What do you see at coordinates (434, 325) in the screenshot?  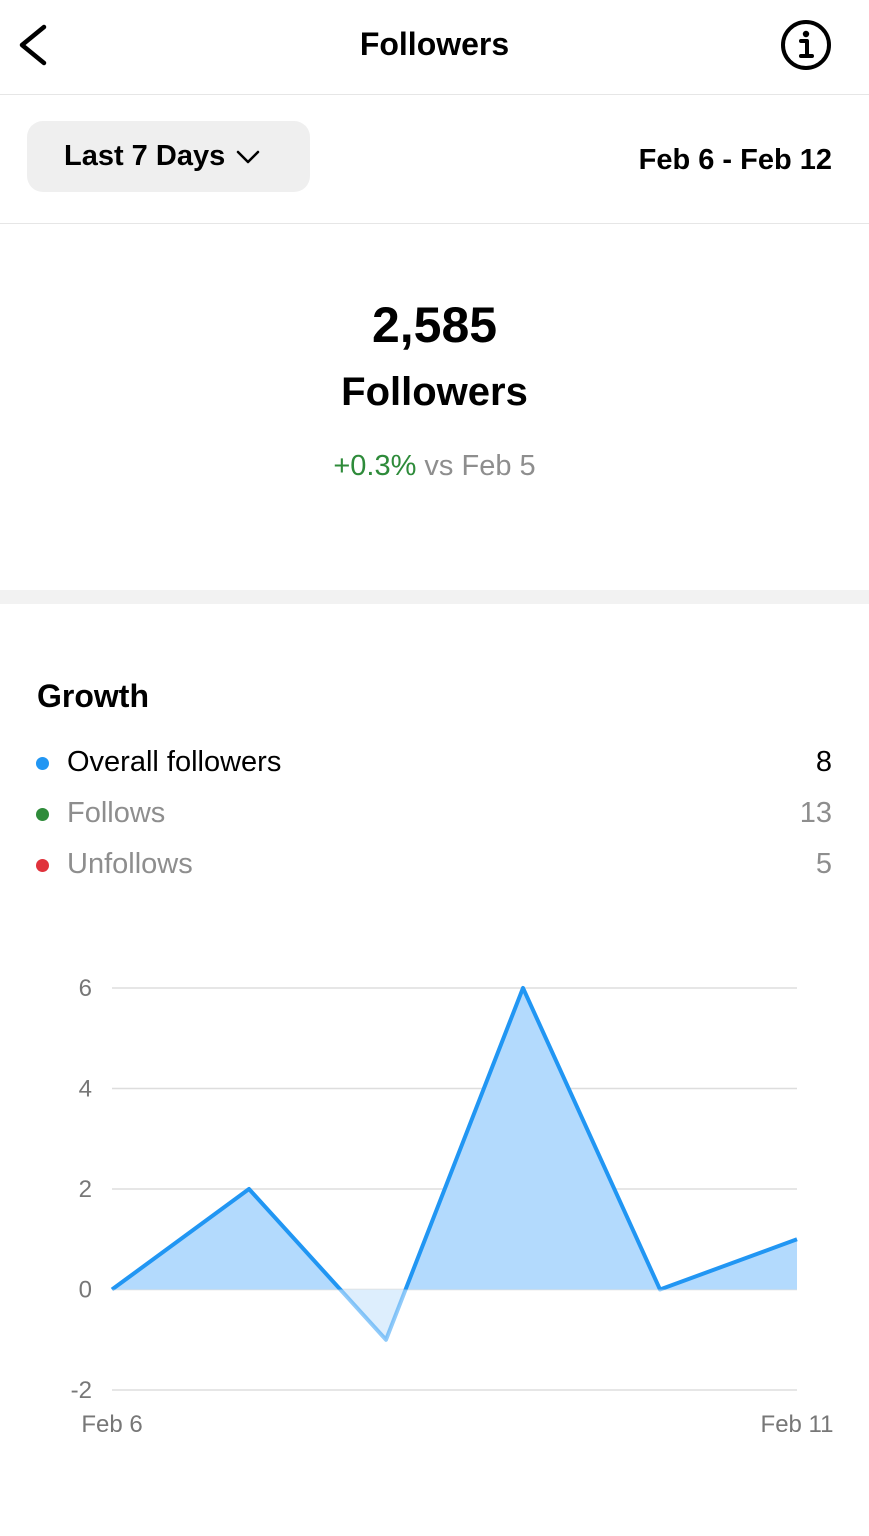 I see `follower-count: 2,585` at bounding box center [434, 325].